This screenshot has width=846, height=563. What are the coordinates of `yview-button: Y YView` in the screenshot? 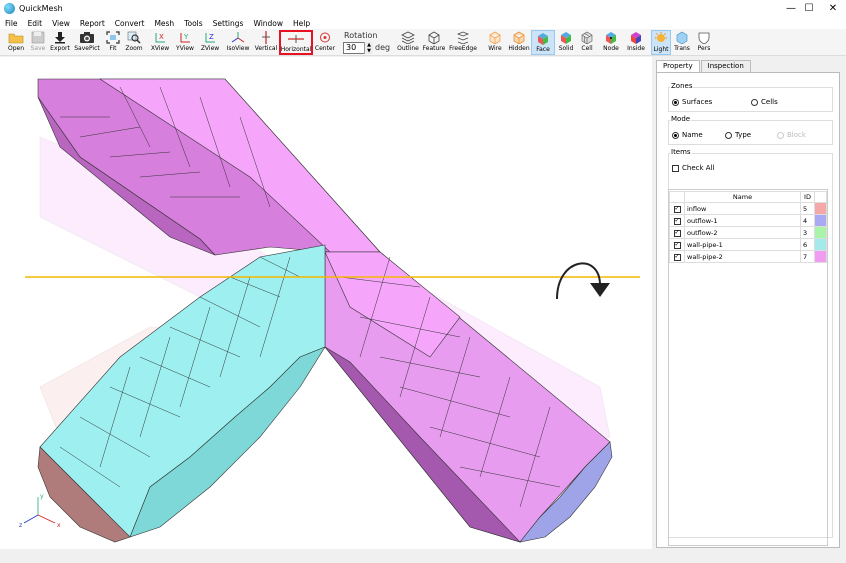 It's located at (185, 42).